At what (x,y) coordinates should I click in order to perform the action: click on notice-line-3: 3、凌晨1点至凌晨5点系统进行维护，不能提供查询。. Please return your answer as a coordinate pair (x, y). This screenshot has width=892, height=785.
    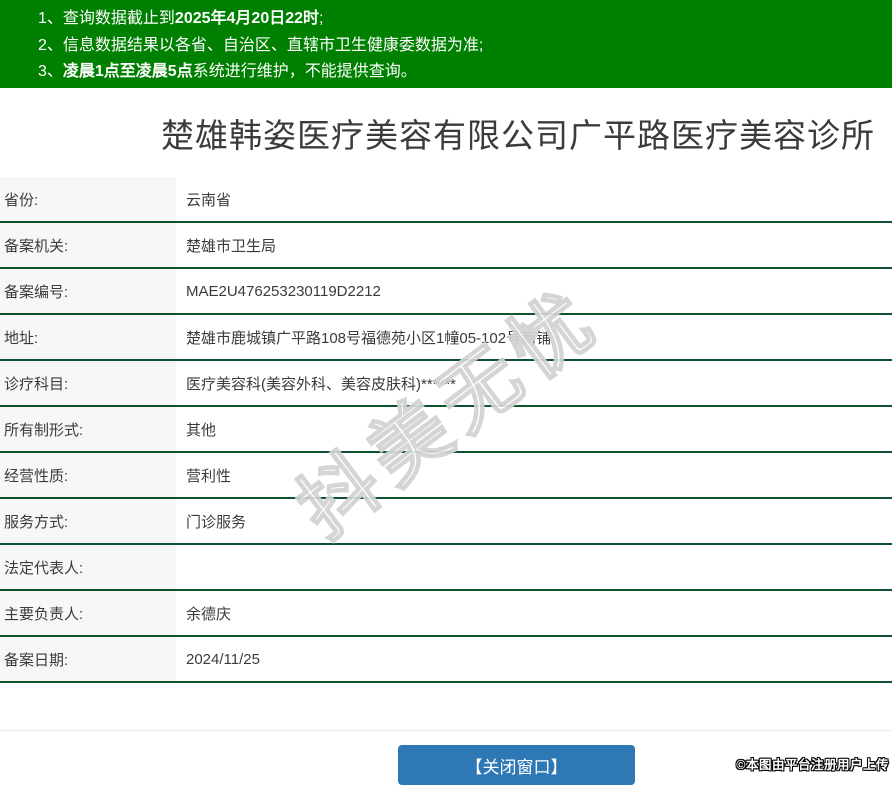
    Looking at the image, I should click on (460, 72).